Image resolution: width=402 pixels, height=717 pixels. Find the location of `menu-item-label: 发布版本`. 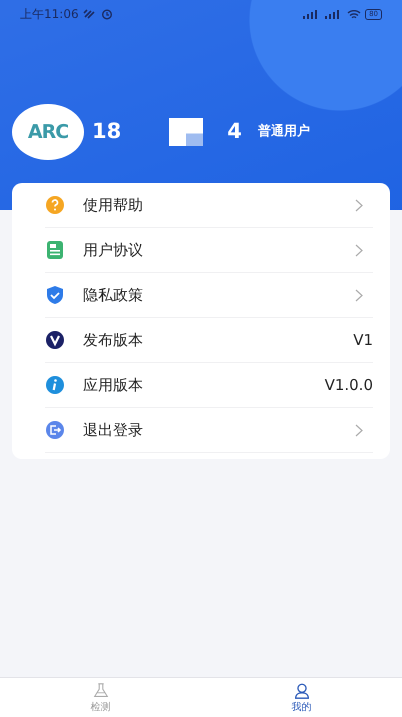

menu-item-label: 发布版本 is located at coordinates (218, 340).